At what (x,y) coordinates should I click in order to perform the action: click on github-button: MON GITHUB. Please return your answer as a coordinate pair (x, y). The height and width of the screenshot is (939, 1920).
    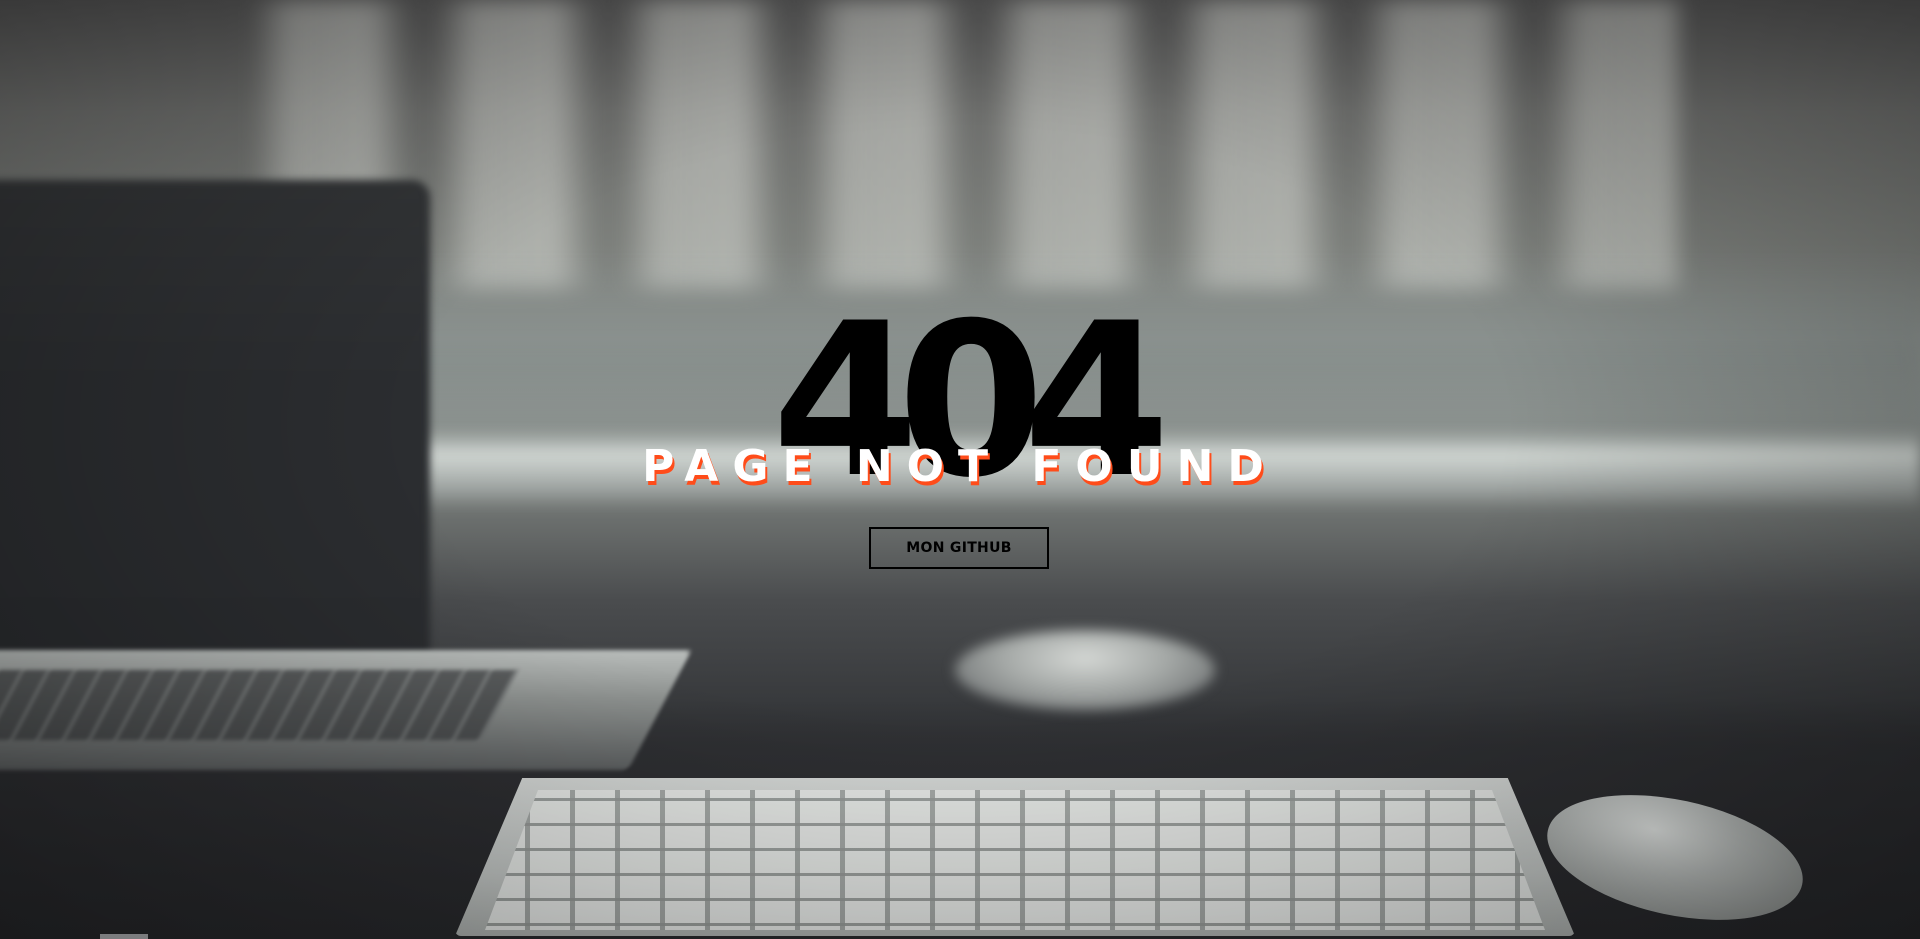
    Looking at the image, I should click on (959, 548).